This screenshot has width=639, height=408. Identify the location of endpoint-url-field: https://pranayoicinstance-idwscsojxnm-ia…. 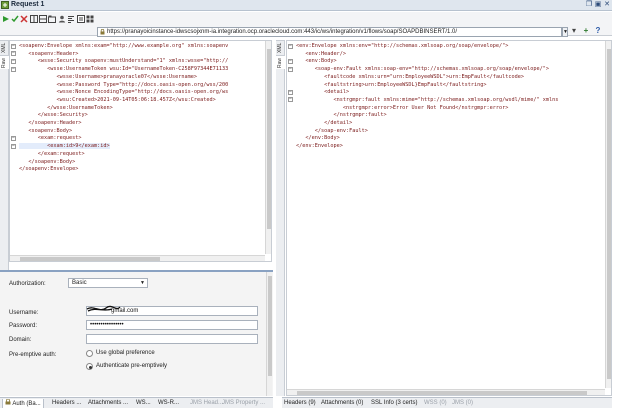
(329, 32).